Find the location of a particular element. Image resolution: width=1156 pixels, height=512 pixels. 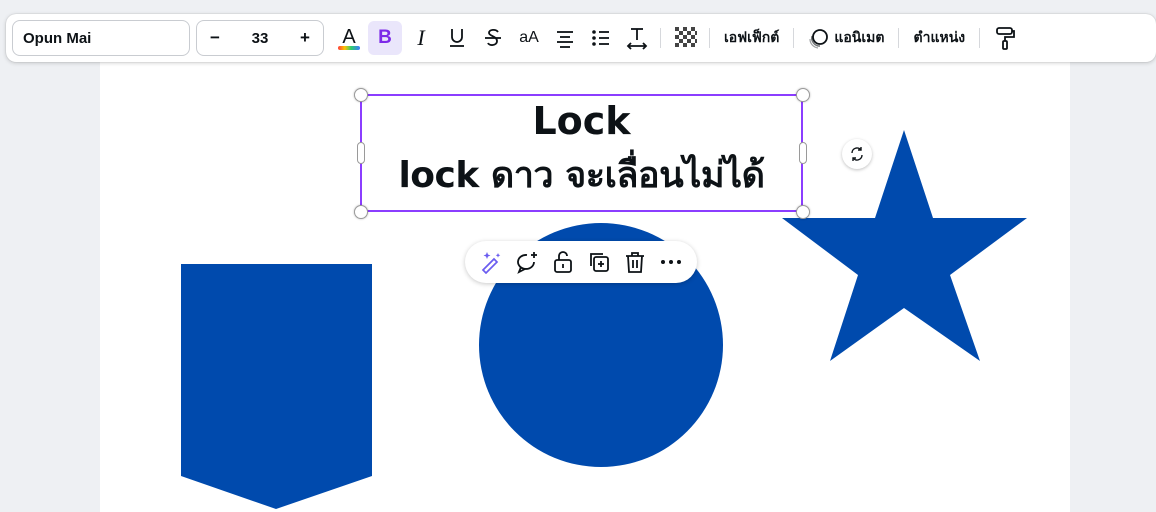

letter-case-button: aA is located at coordinates (529, 38).